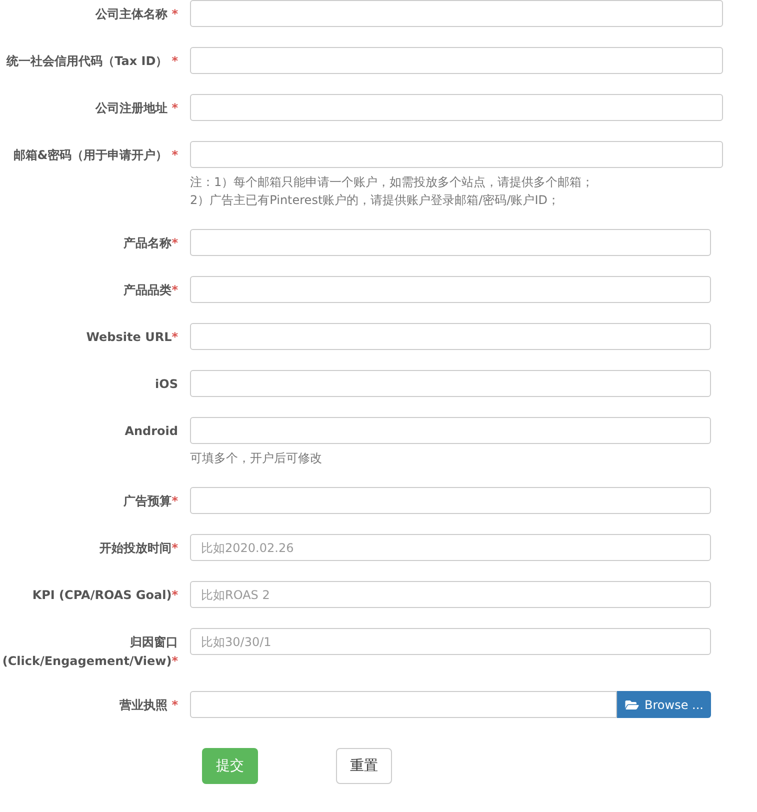 The height and width of the screenshot is (812, 757). I want to click on submit-button: 提交, so click(230, 766).